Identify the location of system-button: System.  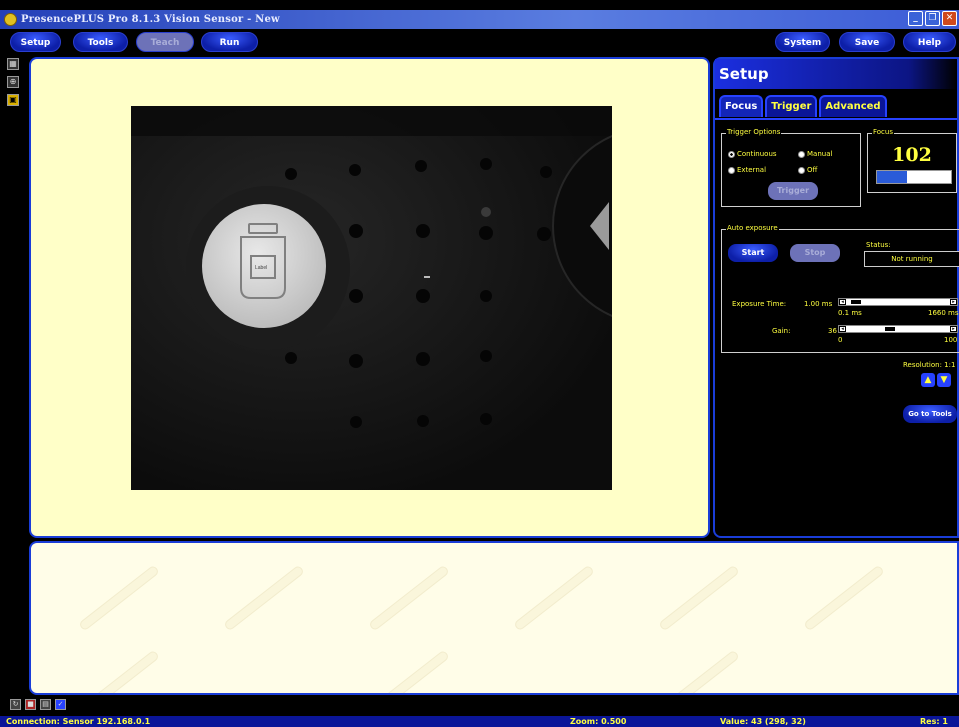
(802, 42).